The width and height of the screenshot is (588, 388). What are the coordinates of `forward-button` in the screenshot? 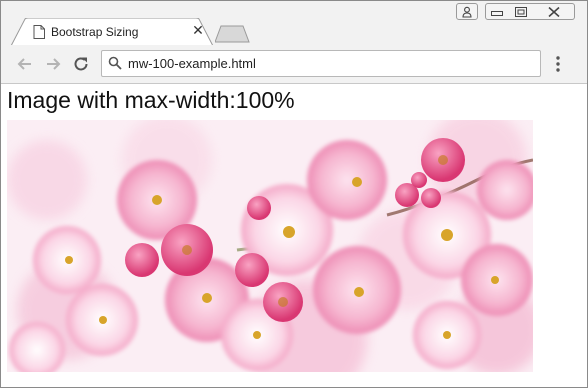 It's located at (53, 64).